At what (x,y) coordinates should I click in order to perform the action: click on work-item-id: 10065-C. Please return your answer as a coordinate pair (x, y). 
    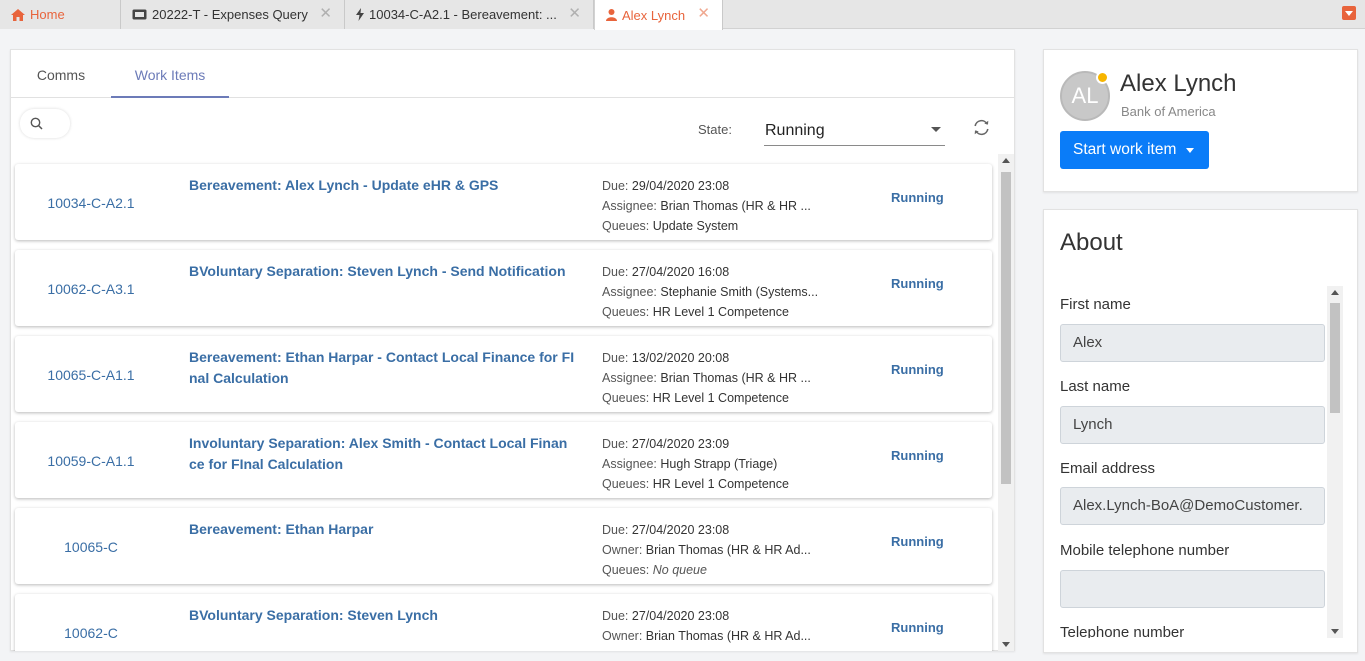
    Looking at the image, I should click on (91, 547).